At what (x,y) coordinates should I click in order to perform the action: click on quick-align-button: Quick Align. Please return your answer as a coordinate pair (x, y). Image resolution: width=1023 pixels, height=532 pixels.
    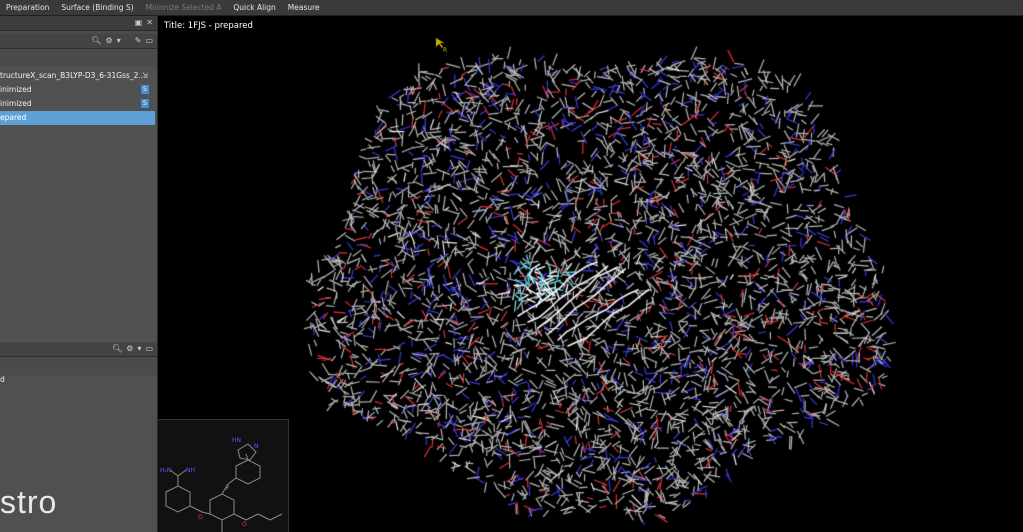
    Looking at the image, I should click on (254, 7).